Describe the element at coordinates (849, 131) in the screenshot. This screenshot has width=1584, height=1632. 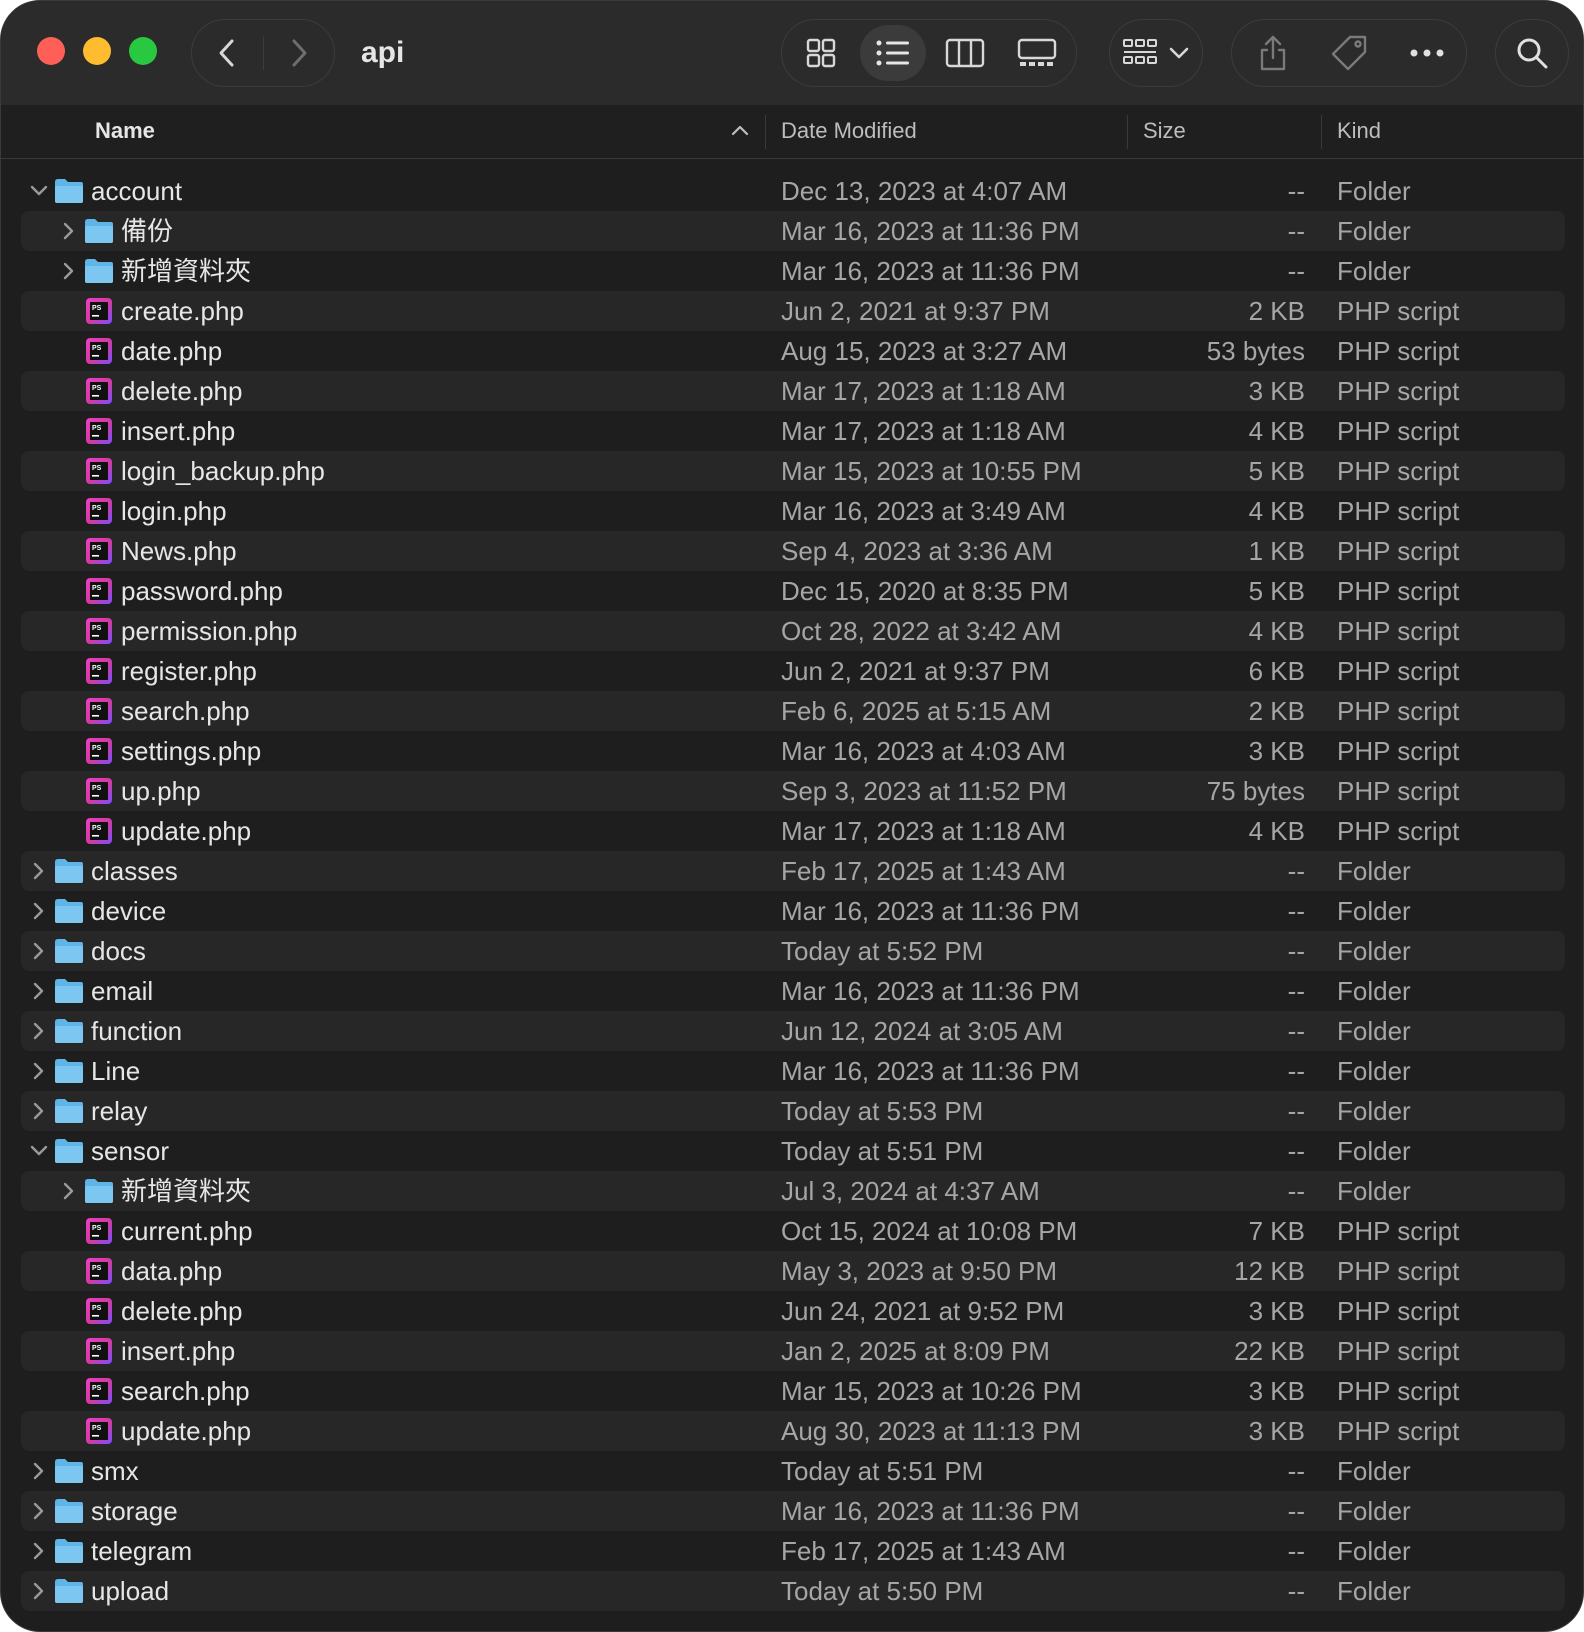
I see `column-date-header: Date Modified` at that location.